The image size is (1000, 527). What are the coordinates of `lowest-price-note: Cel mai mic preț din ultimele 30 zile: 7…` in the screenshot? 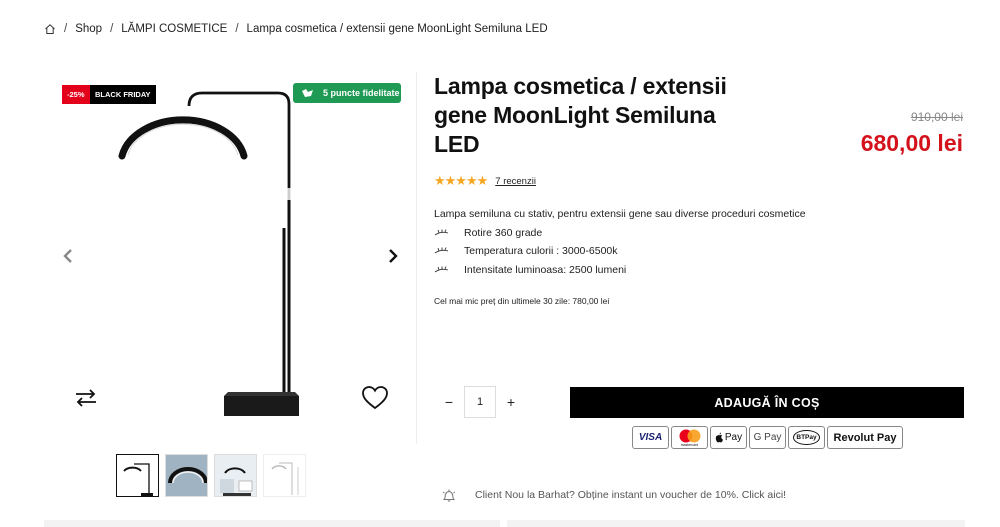 It's located at (522, 301).